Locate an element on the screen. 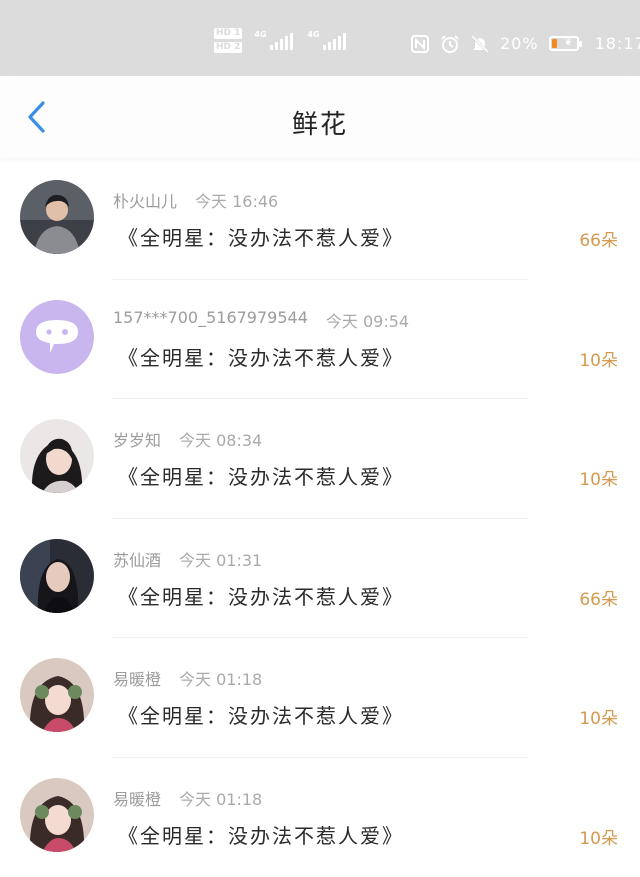  alarm-icon is located at coordinates (450, 44).